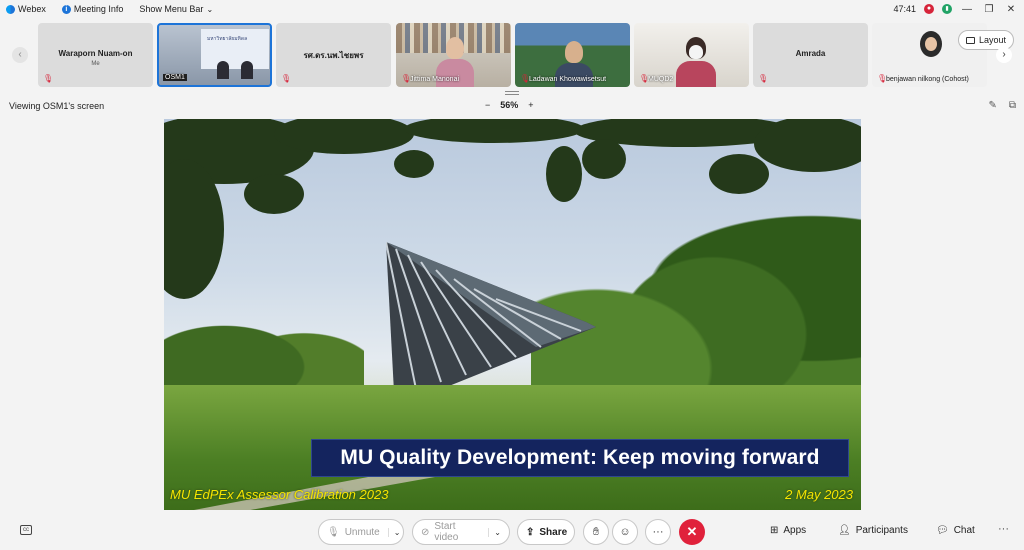  I want to click on zoom-controls: − 56% +, so click(509, 105).